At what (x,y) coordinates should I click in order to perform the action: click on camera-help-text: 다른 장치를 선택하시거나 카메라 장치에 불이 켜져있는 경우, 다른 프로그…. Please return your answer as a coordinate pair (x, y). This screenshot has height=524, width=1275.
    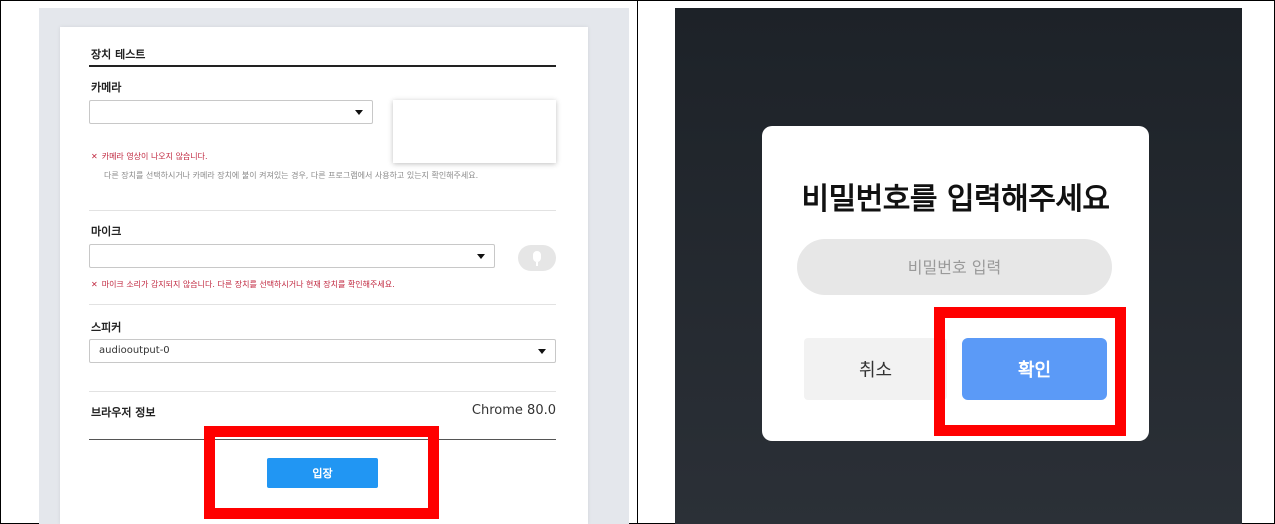
    Looking at the image, I should click on (291, 175).